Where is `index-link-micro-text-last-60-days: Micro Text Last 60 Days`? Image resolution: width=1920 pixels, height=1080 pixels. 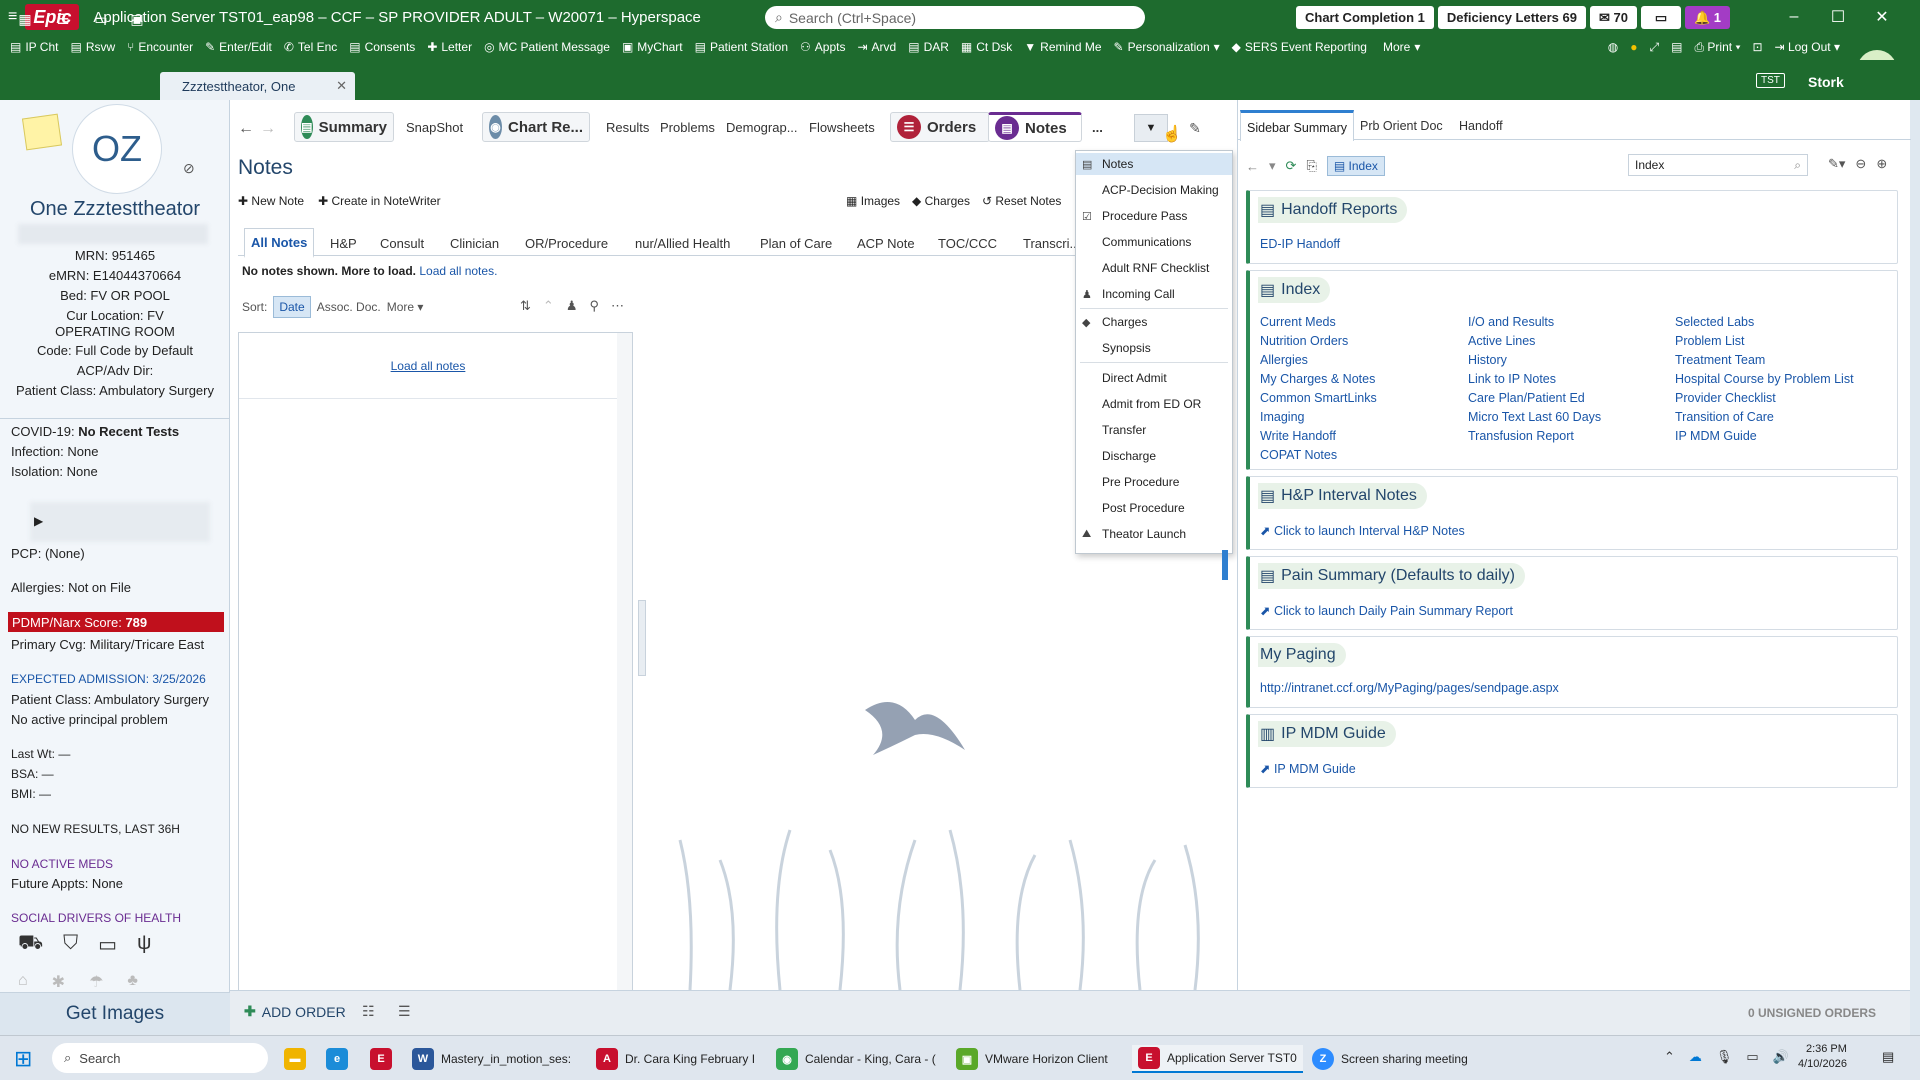
index-link-micro-text-last-60-days: Micro Text Last 60 Days is located at coordinates (1534, 417).